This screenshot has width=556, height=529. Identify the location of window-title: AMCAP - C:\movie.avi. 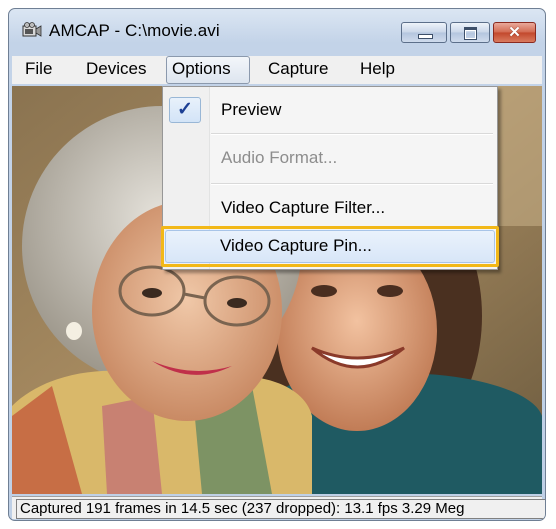
(134, 30).